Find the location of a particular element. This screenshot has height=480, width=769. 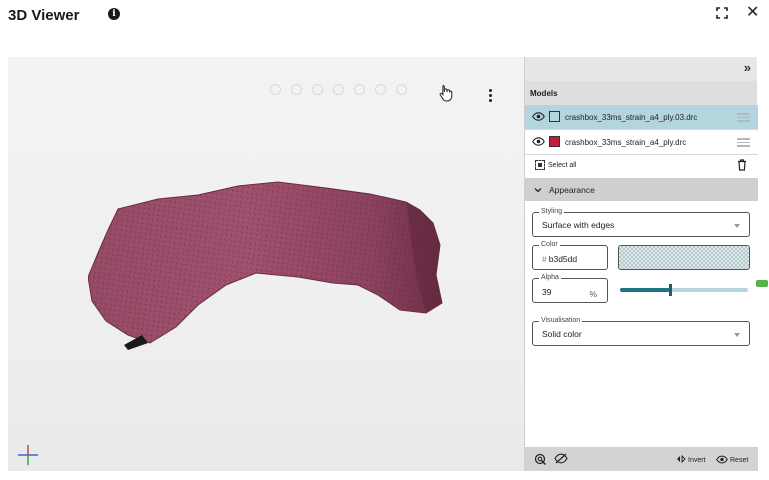

axes-gizmo-icon is located at coordinates (28, 457).